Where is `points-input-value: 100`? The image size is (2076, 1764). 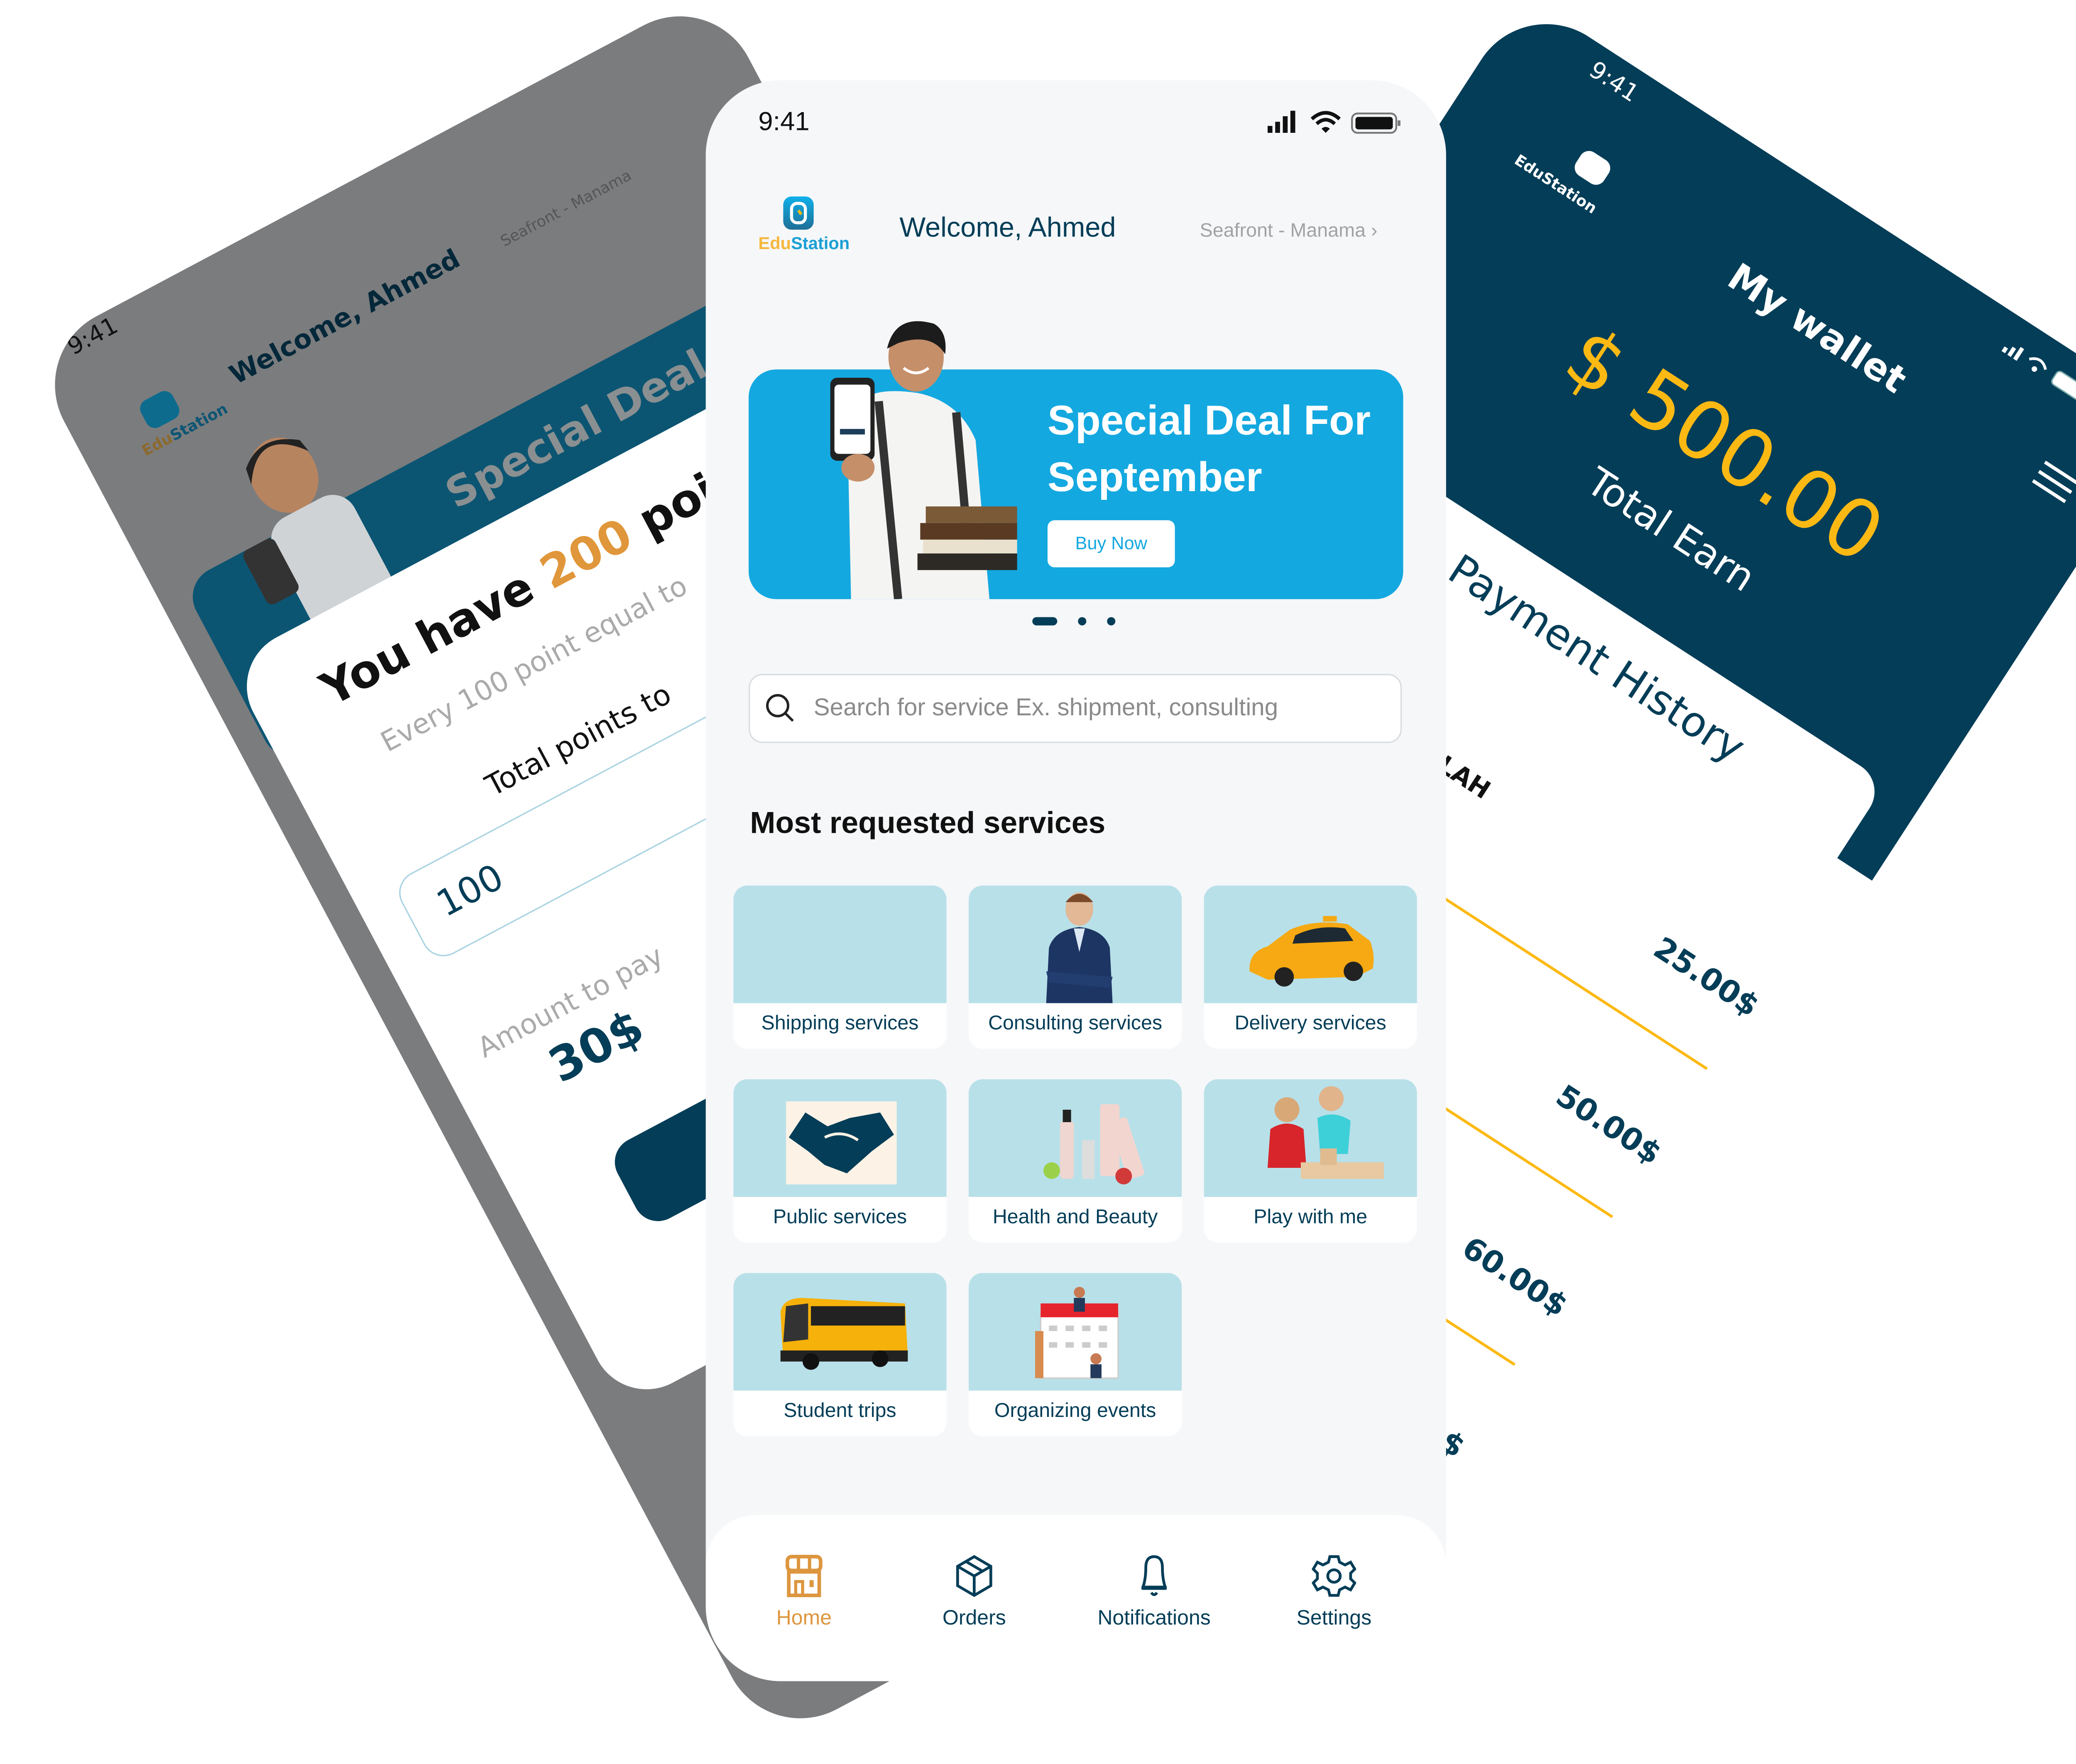
points-input-value: 100 is located at coordinates (471, 891).